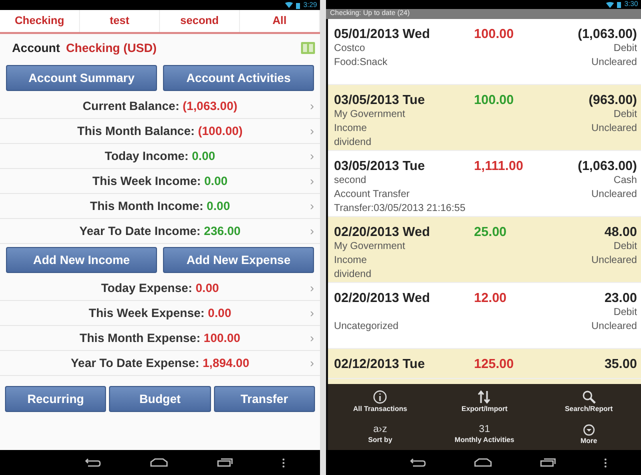  What do you see at coordinates (400, 209) in the screenshot?
I see `transaction-detail: Transfer:03/05/2013 21:16:55` at bounding box center [400, 209].